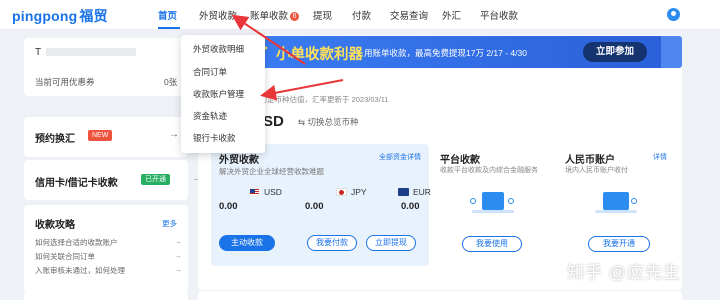  What do you see at coordinates (460, 160) in the screenshot?
I see `platform-receipt-title: 平台收款` at bounding box center [460, 160].